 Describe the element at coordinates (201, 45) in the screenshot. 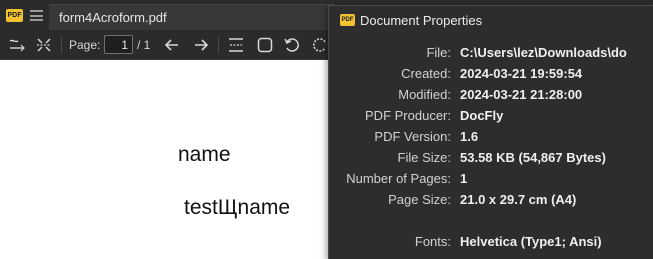

I see `forward-arrow-icon` at that location.